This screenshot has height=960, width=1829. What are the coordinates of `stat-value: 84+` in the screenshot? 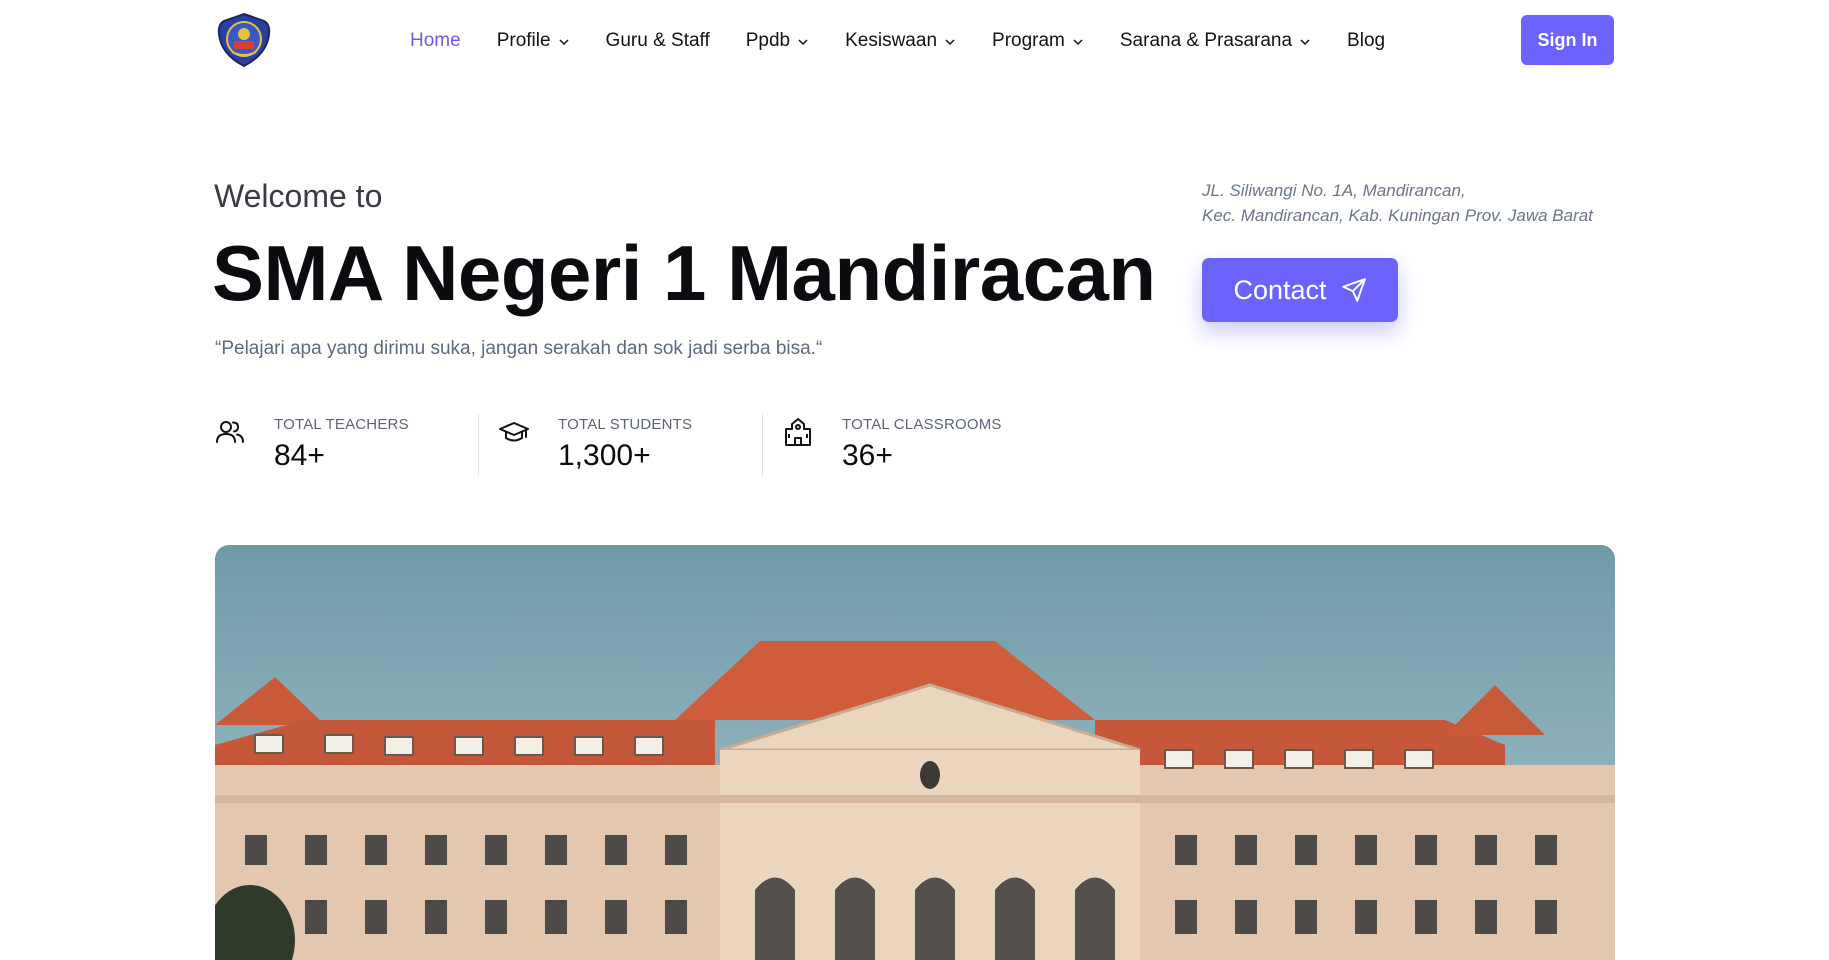 It's located at (299, 455).